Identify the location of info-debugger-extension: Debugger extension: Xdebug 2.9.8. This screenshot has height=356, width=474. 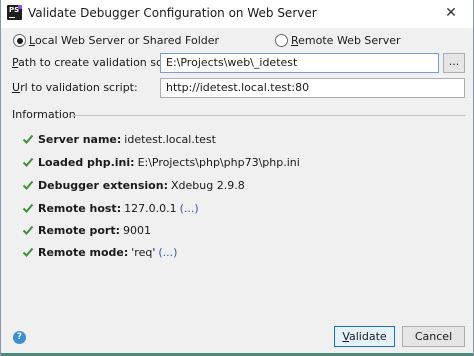
(133, 185).